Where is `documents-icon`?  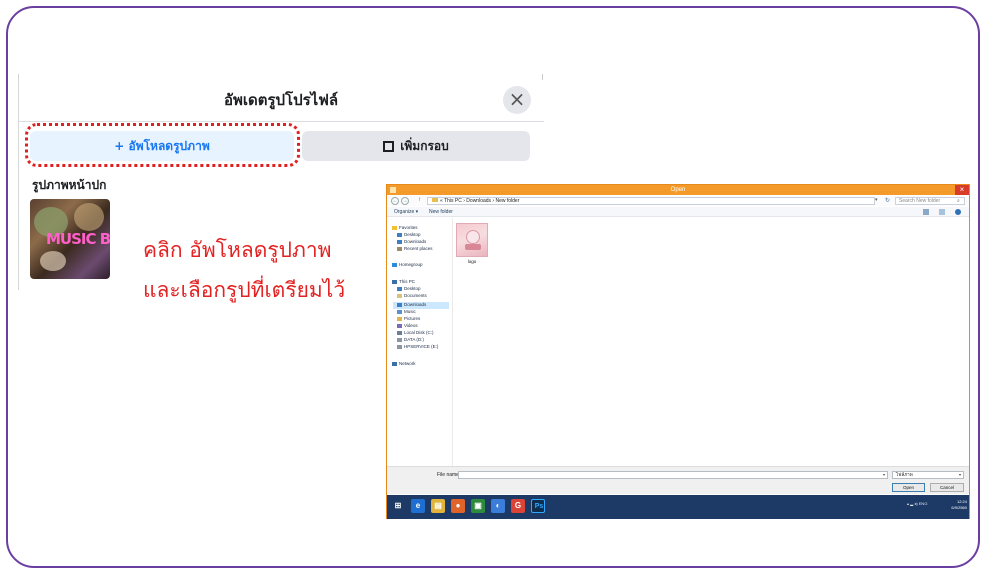 documents-icon is located at coordinates (399, 295).